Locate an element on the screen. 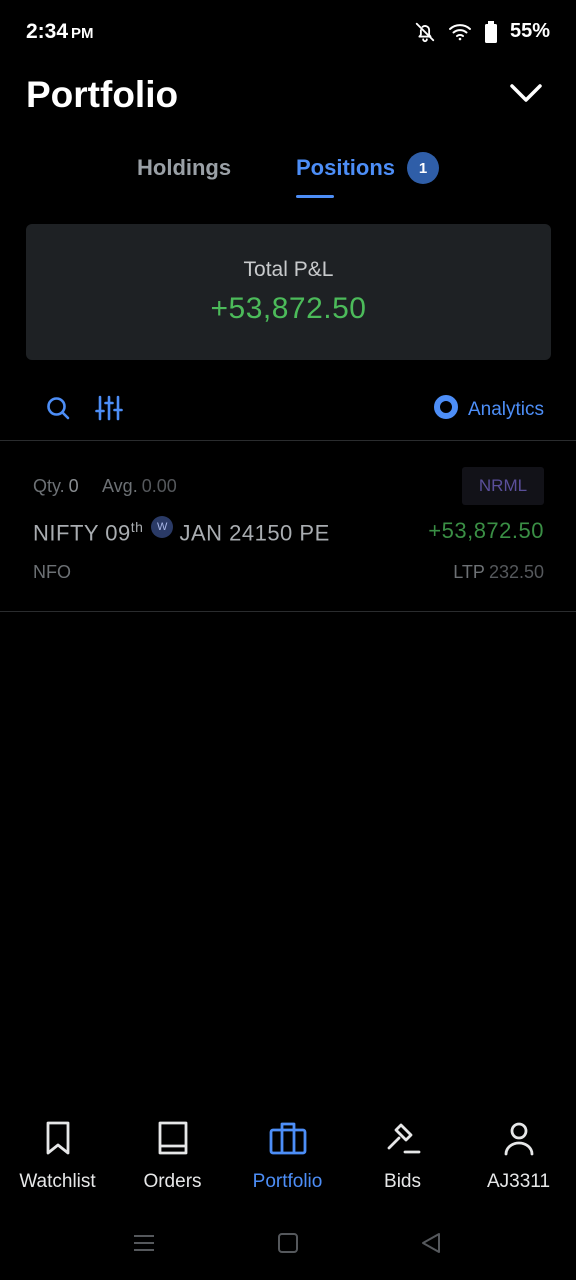 This screenshot has width=576, height=1280. bottom-navigation: Watchlist Orders Portfolio Bids AJ3311 is located at coordinates (288, 1165).